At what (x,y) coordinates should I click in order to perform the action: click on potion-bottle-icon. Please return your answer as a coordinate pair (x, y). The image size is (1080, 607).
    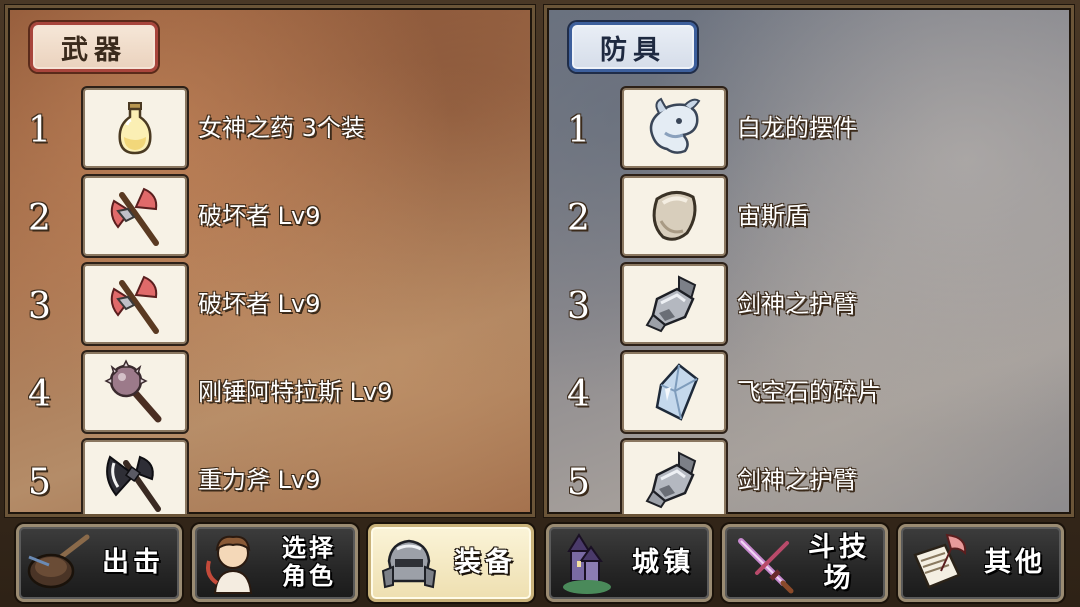
    Looking at the image, I should click on (135, 128).